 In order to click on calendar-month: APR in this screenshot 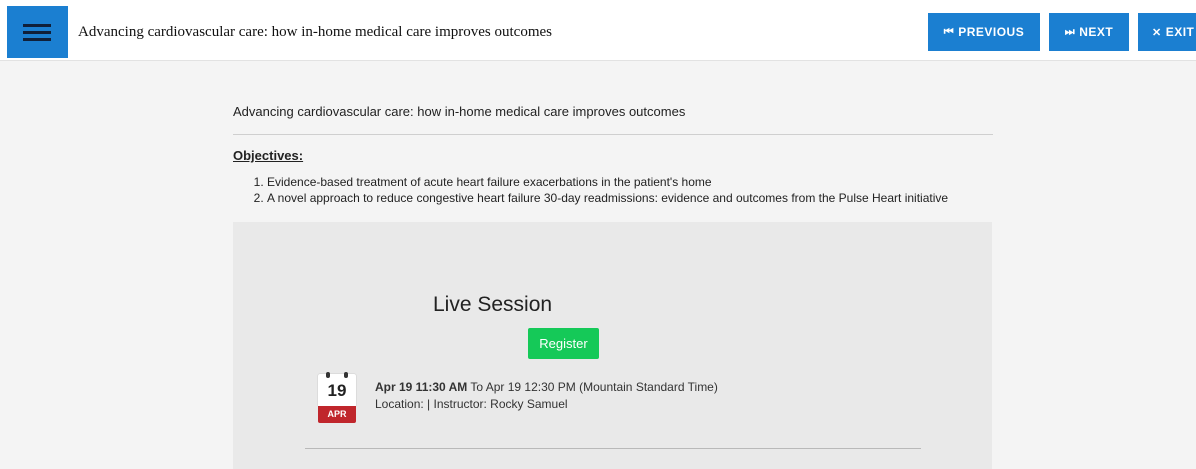, I will do `click(337, 414)`.